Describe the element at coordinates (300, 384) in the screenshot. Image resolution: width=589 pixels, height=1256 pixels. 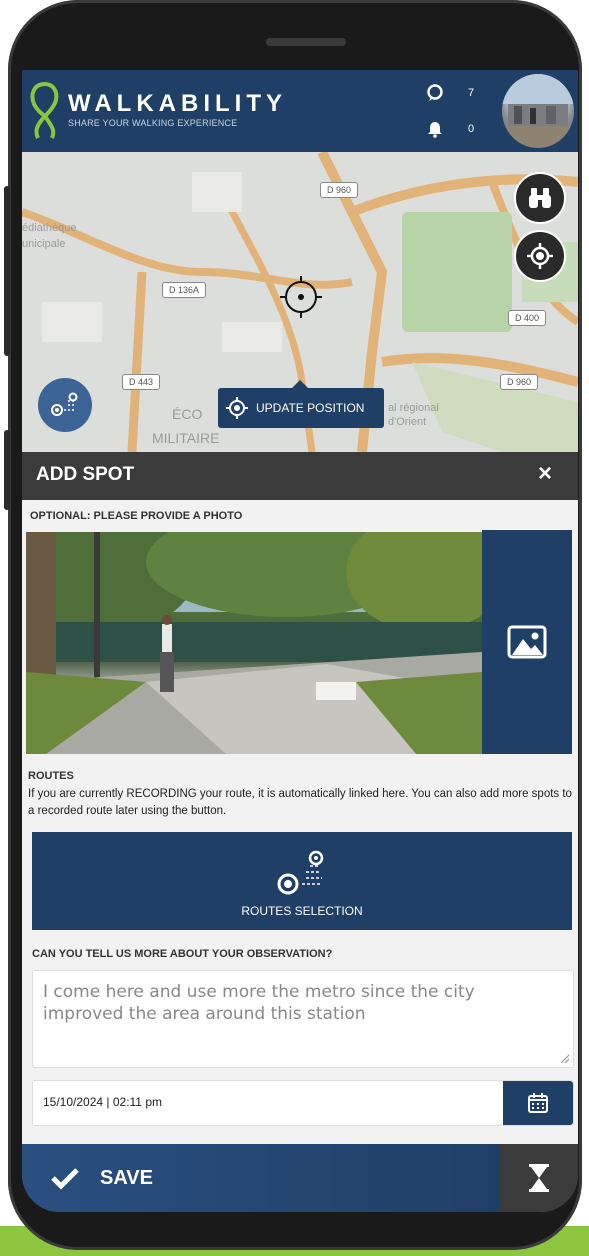
I see `update-position-caret` at that location.